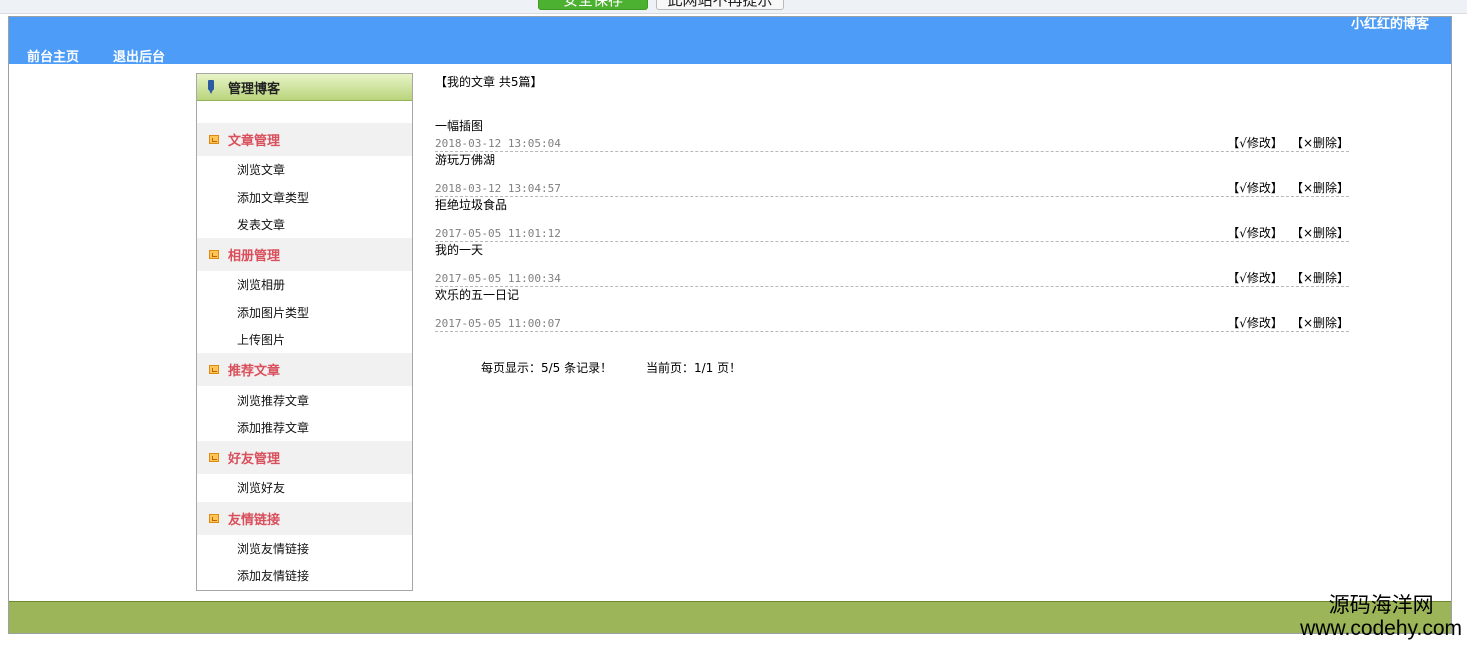  What do you see at coordinates (304, 87) in the screenshot?
I see `sidebar-title: 管理博客` at bounding box center [304, 87].